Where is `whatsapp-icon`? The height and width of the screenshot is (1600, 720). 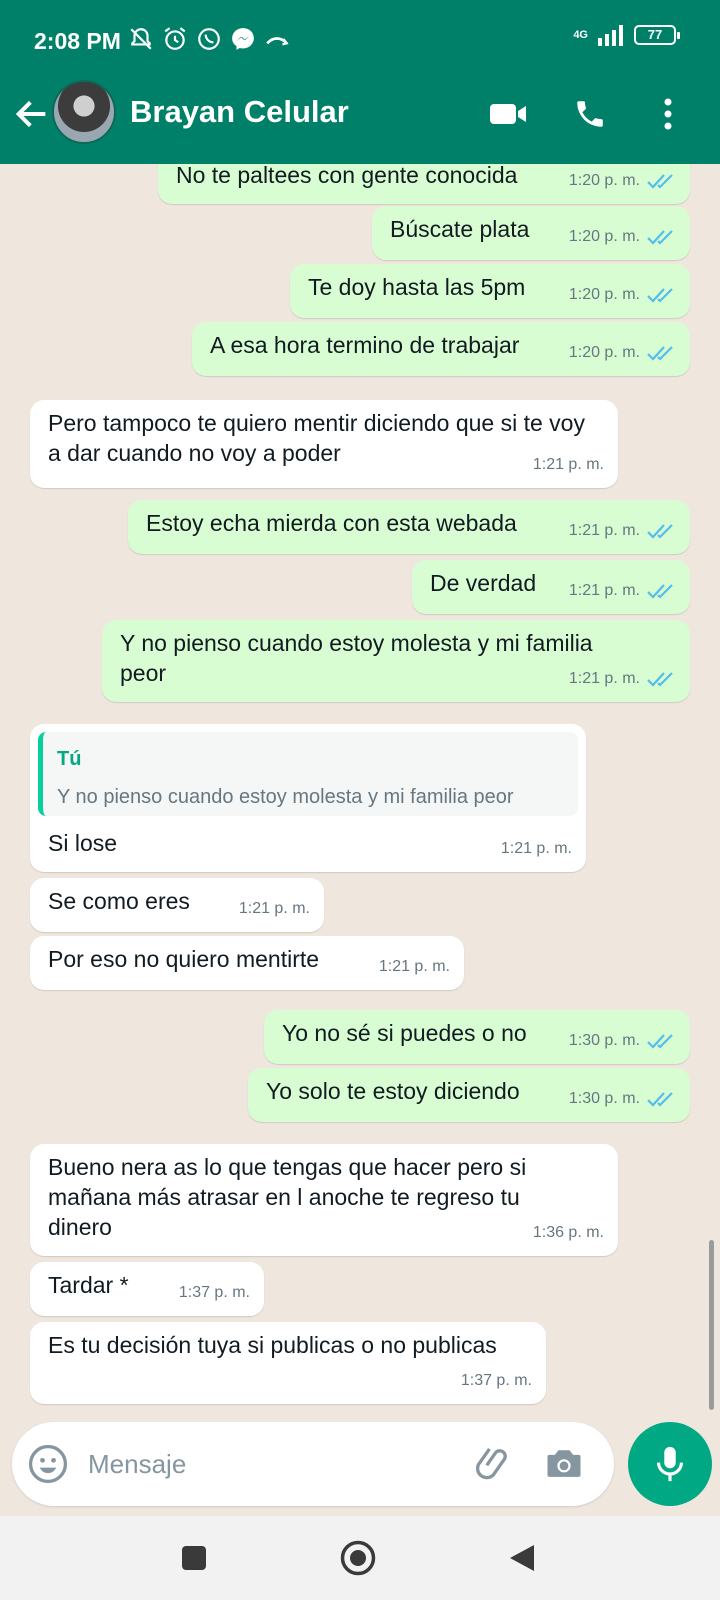
whatsapp-icon is located at coordinates (209, 39).